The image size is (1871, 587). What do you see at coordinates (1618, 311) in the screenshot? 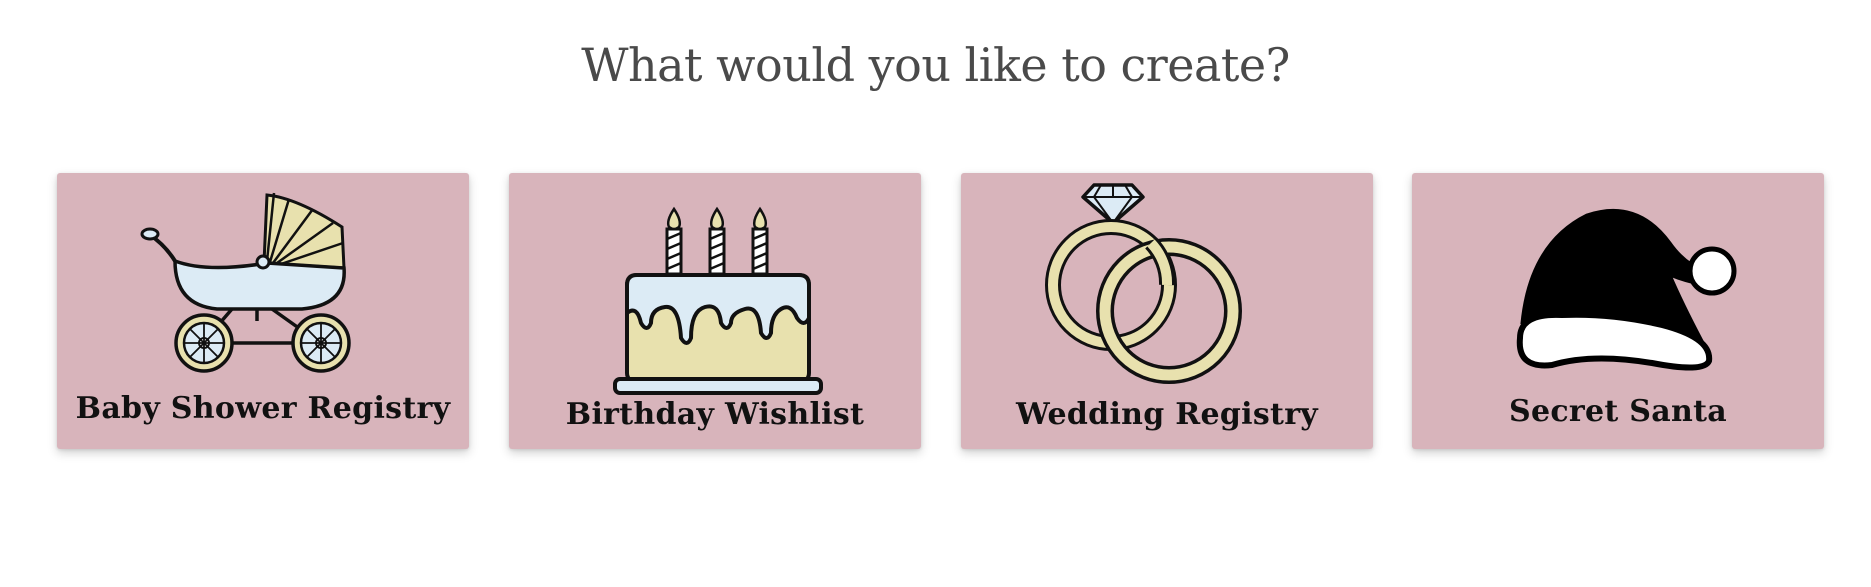
I see `secret-santa-card: Secret Santa` at bounding box center [1618, 311].